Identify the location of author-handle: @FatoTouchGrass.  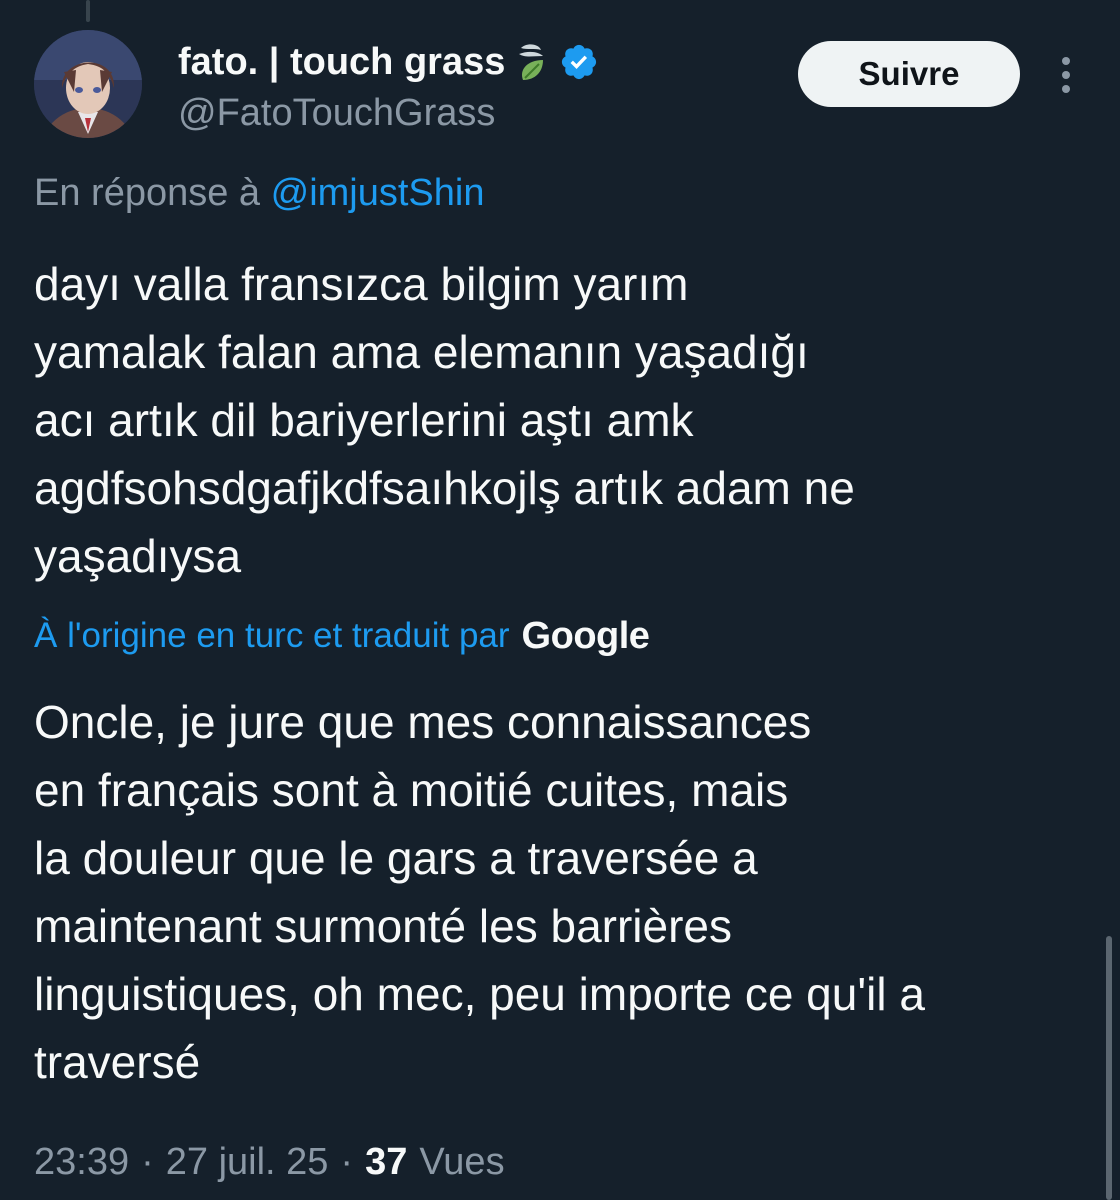
(336, 113).